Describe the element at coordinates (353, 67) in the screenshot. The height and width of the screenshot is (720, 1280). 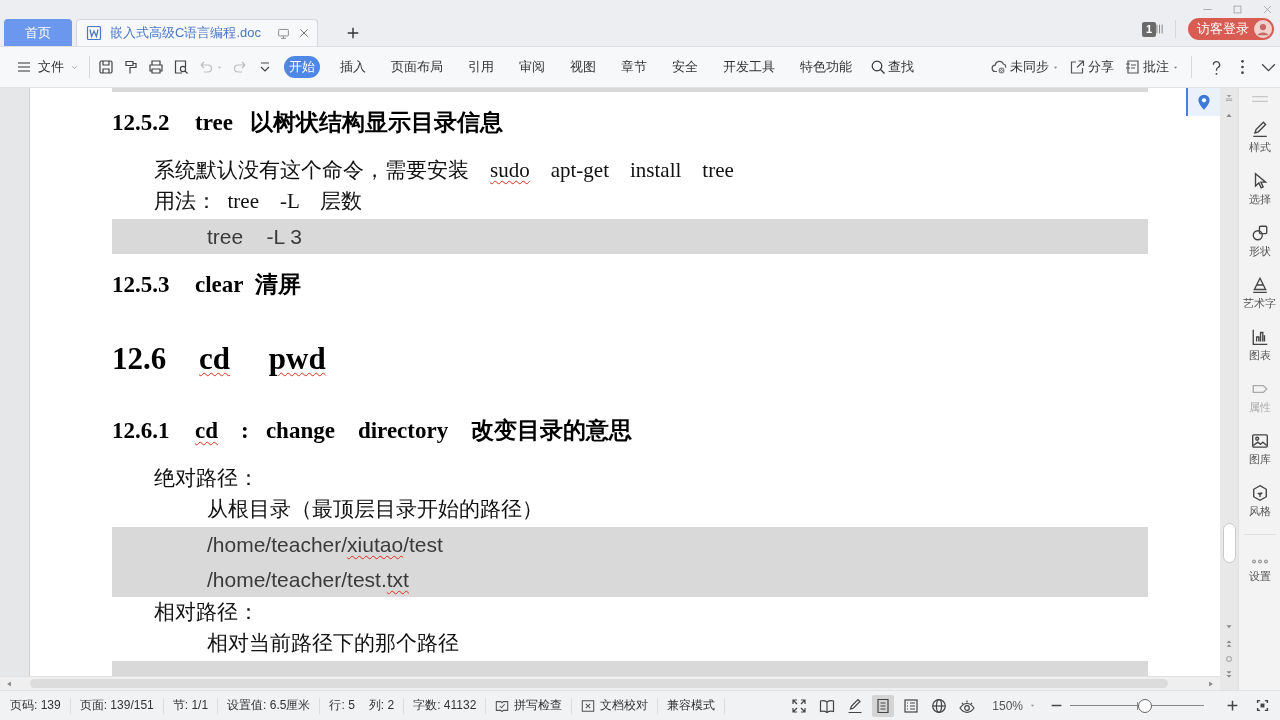
I see `ribbon-tab: 插入` at that location.